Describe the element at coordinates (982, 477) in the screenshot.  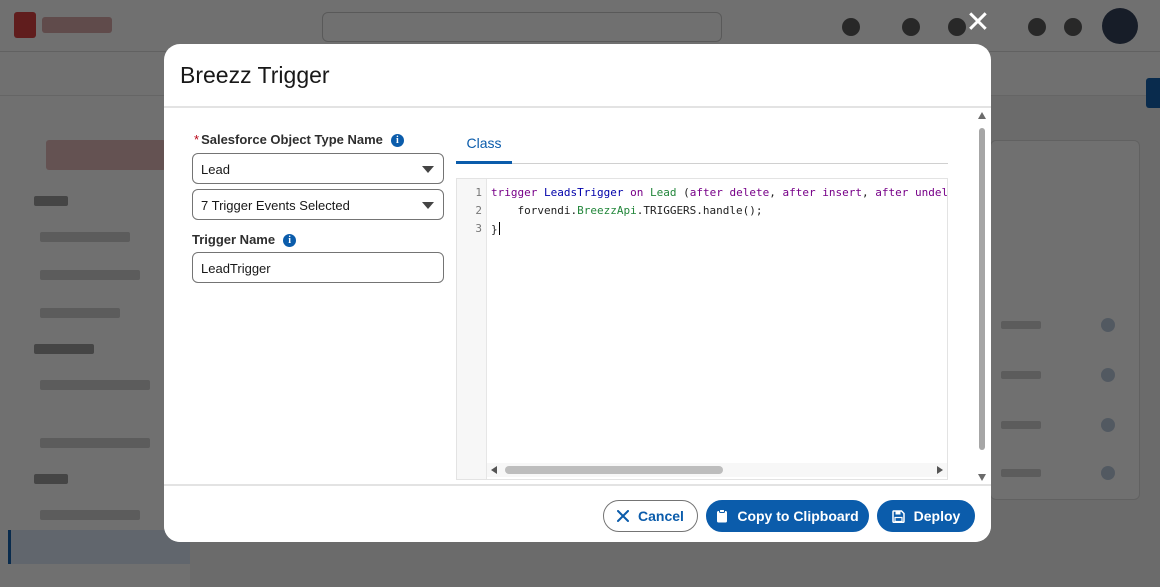
I see `scroll-down-icon` at that location.